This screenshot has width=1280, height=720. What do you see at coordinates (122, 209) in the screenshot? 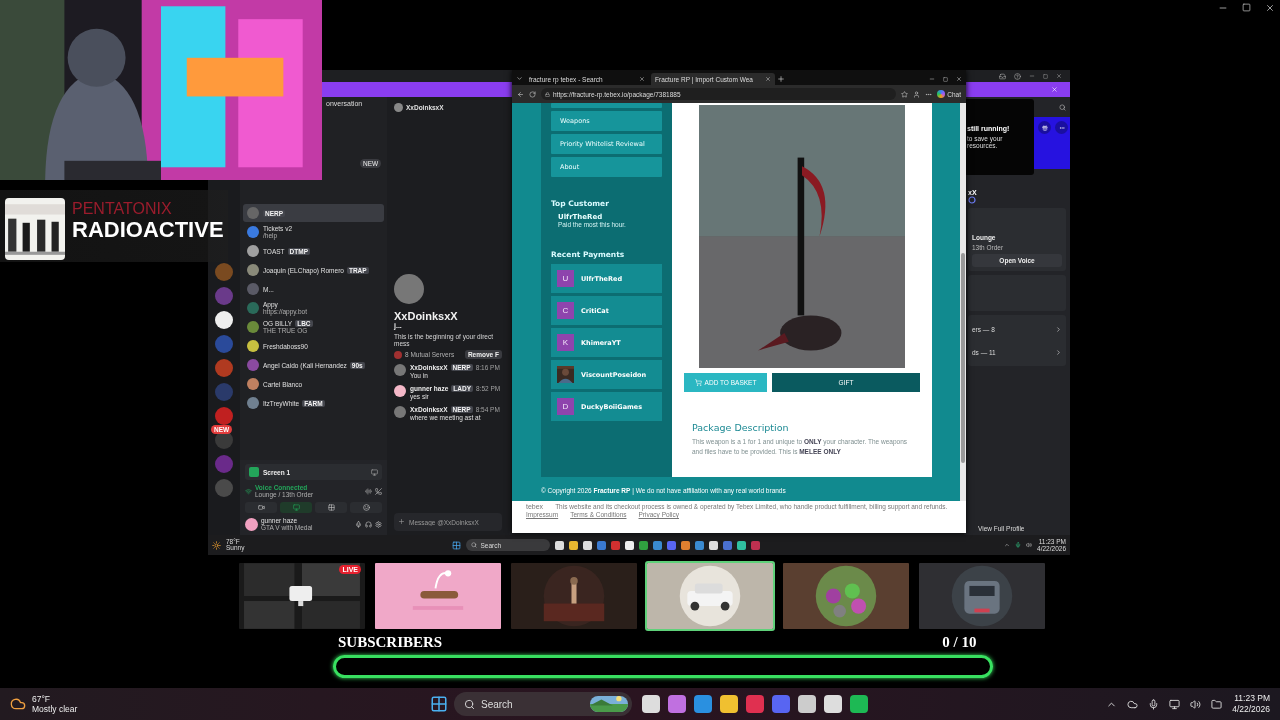
I see `artist-name: PENTATONIX` at bounding box center [122, 209].